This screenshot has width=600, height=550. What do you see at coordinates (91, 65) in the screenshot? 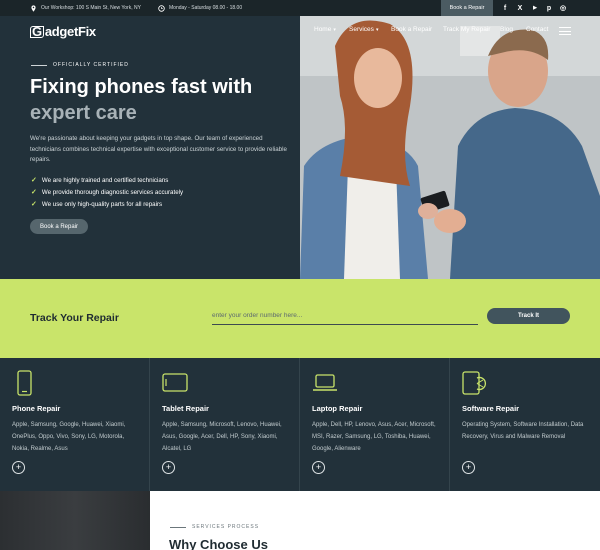
I see `hero-kicker-text: OFFICIALLY CERTIFIED` at bounding box center [91, 65].